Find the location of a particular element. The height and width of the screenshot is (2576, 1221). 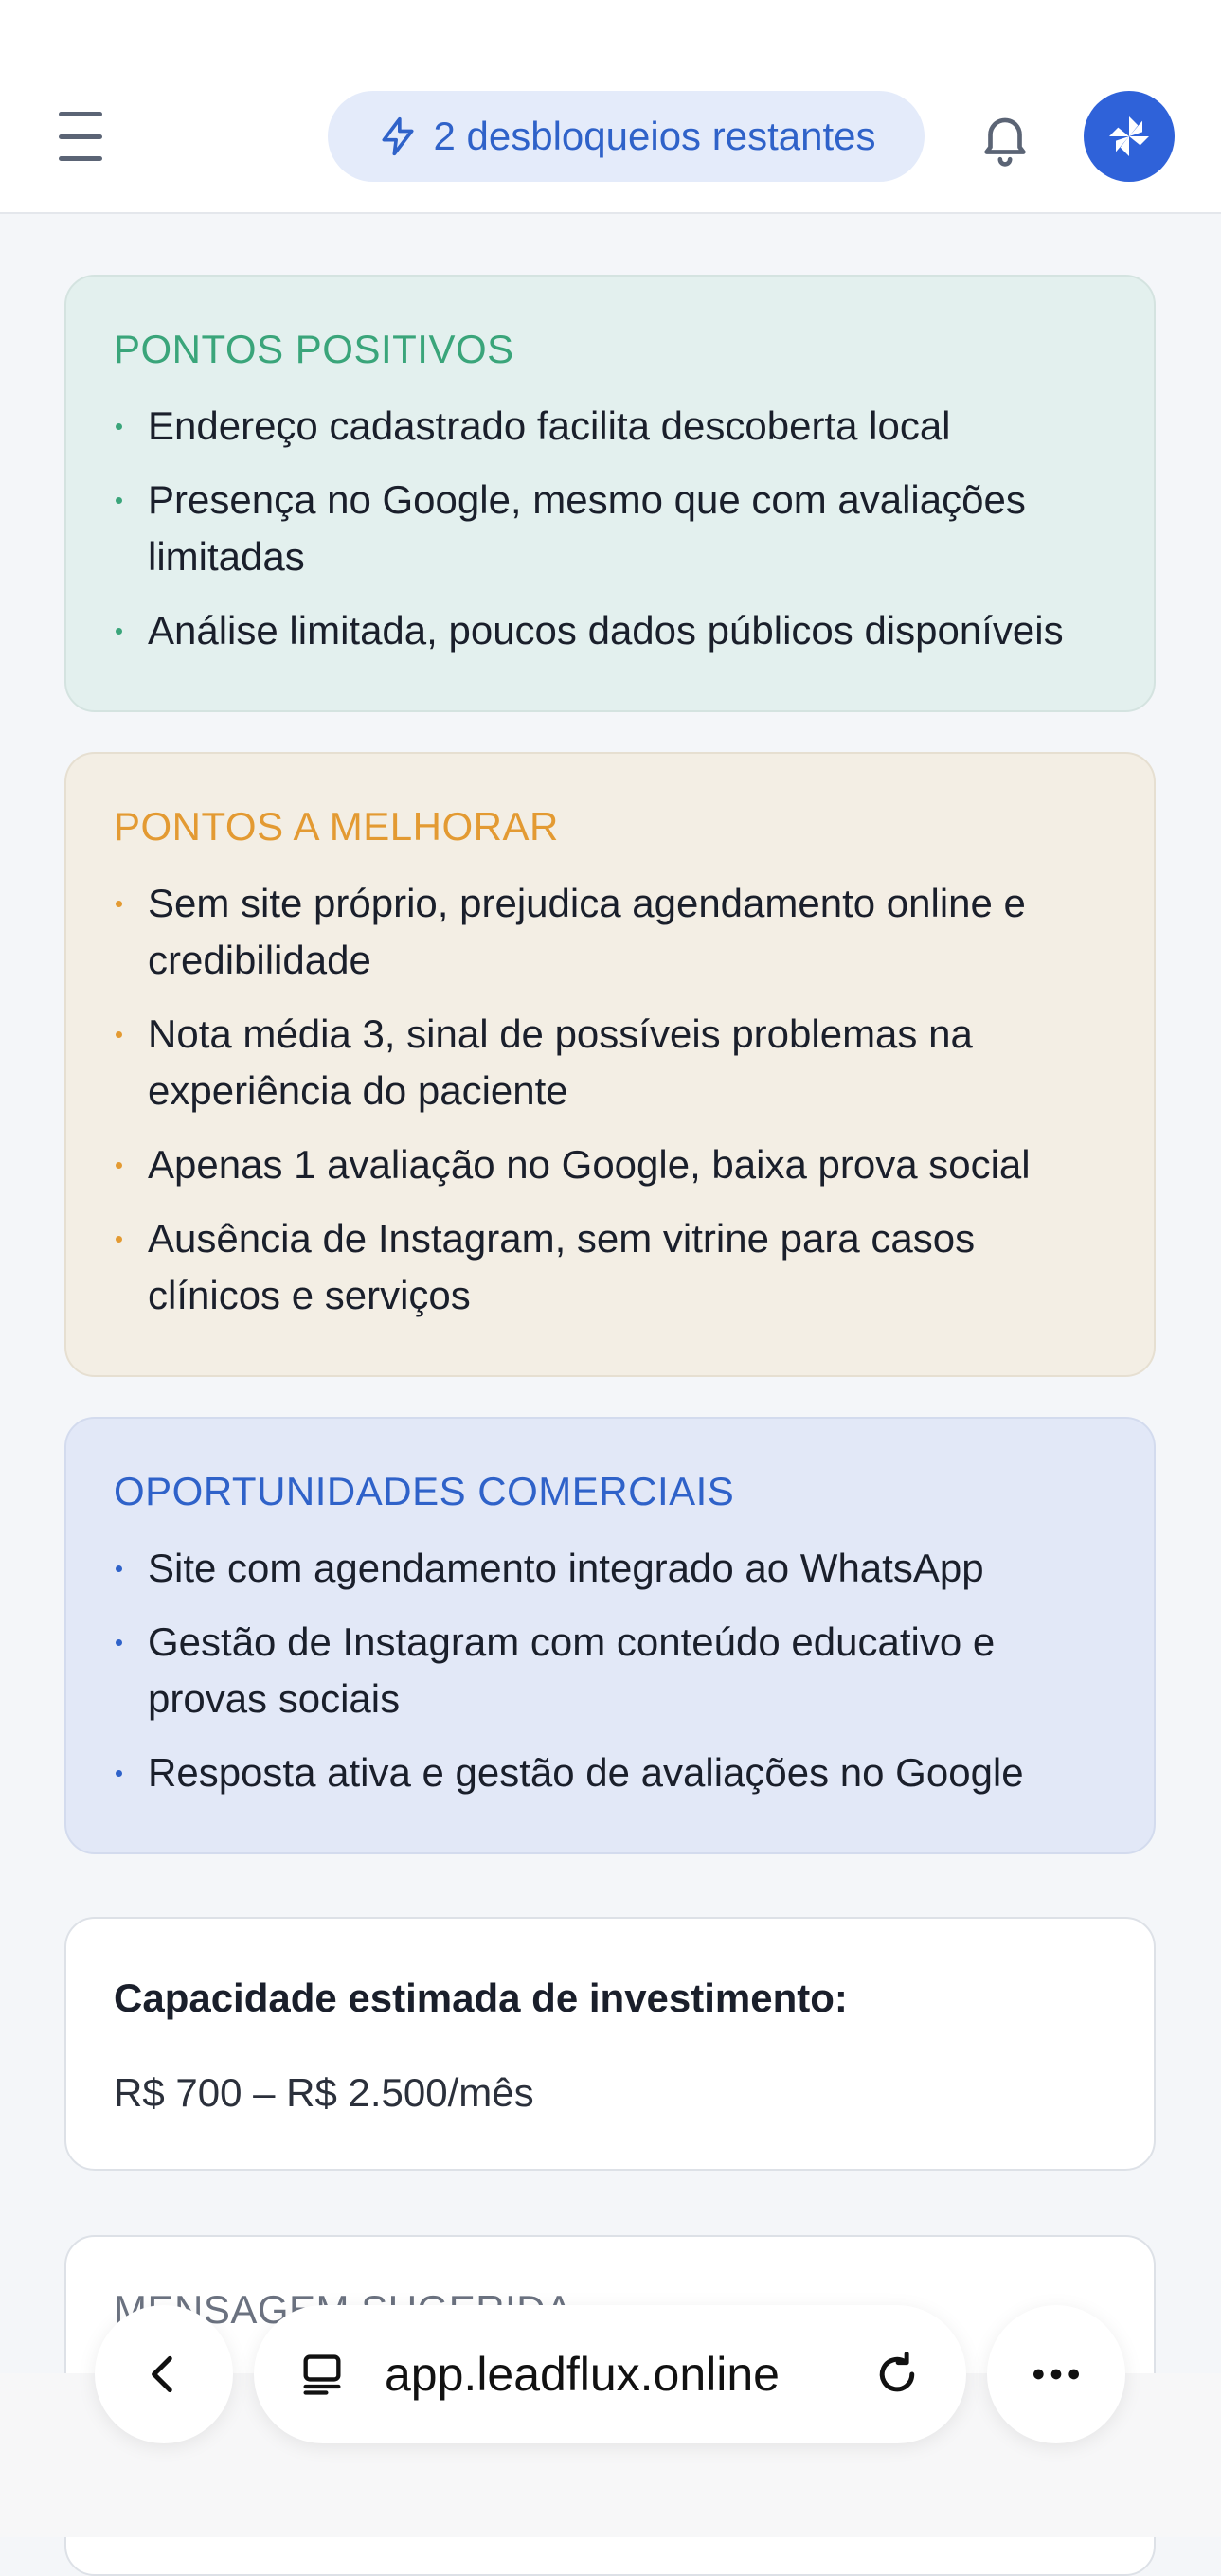

pinwheel-icon is located at coordinates (1129, 136).